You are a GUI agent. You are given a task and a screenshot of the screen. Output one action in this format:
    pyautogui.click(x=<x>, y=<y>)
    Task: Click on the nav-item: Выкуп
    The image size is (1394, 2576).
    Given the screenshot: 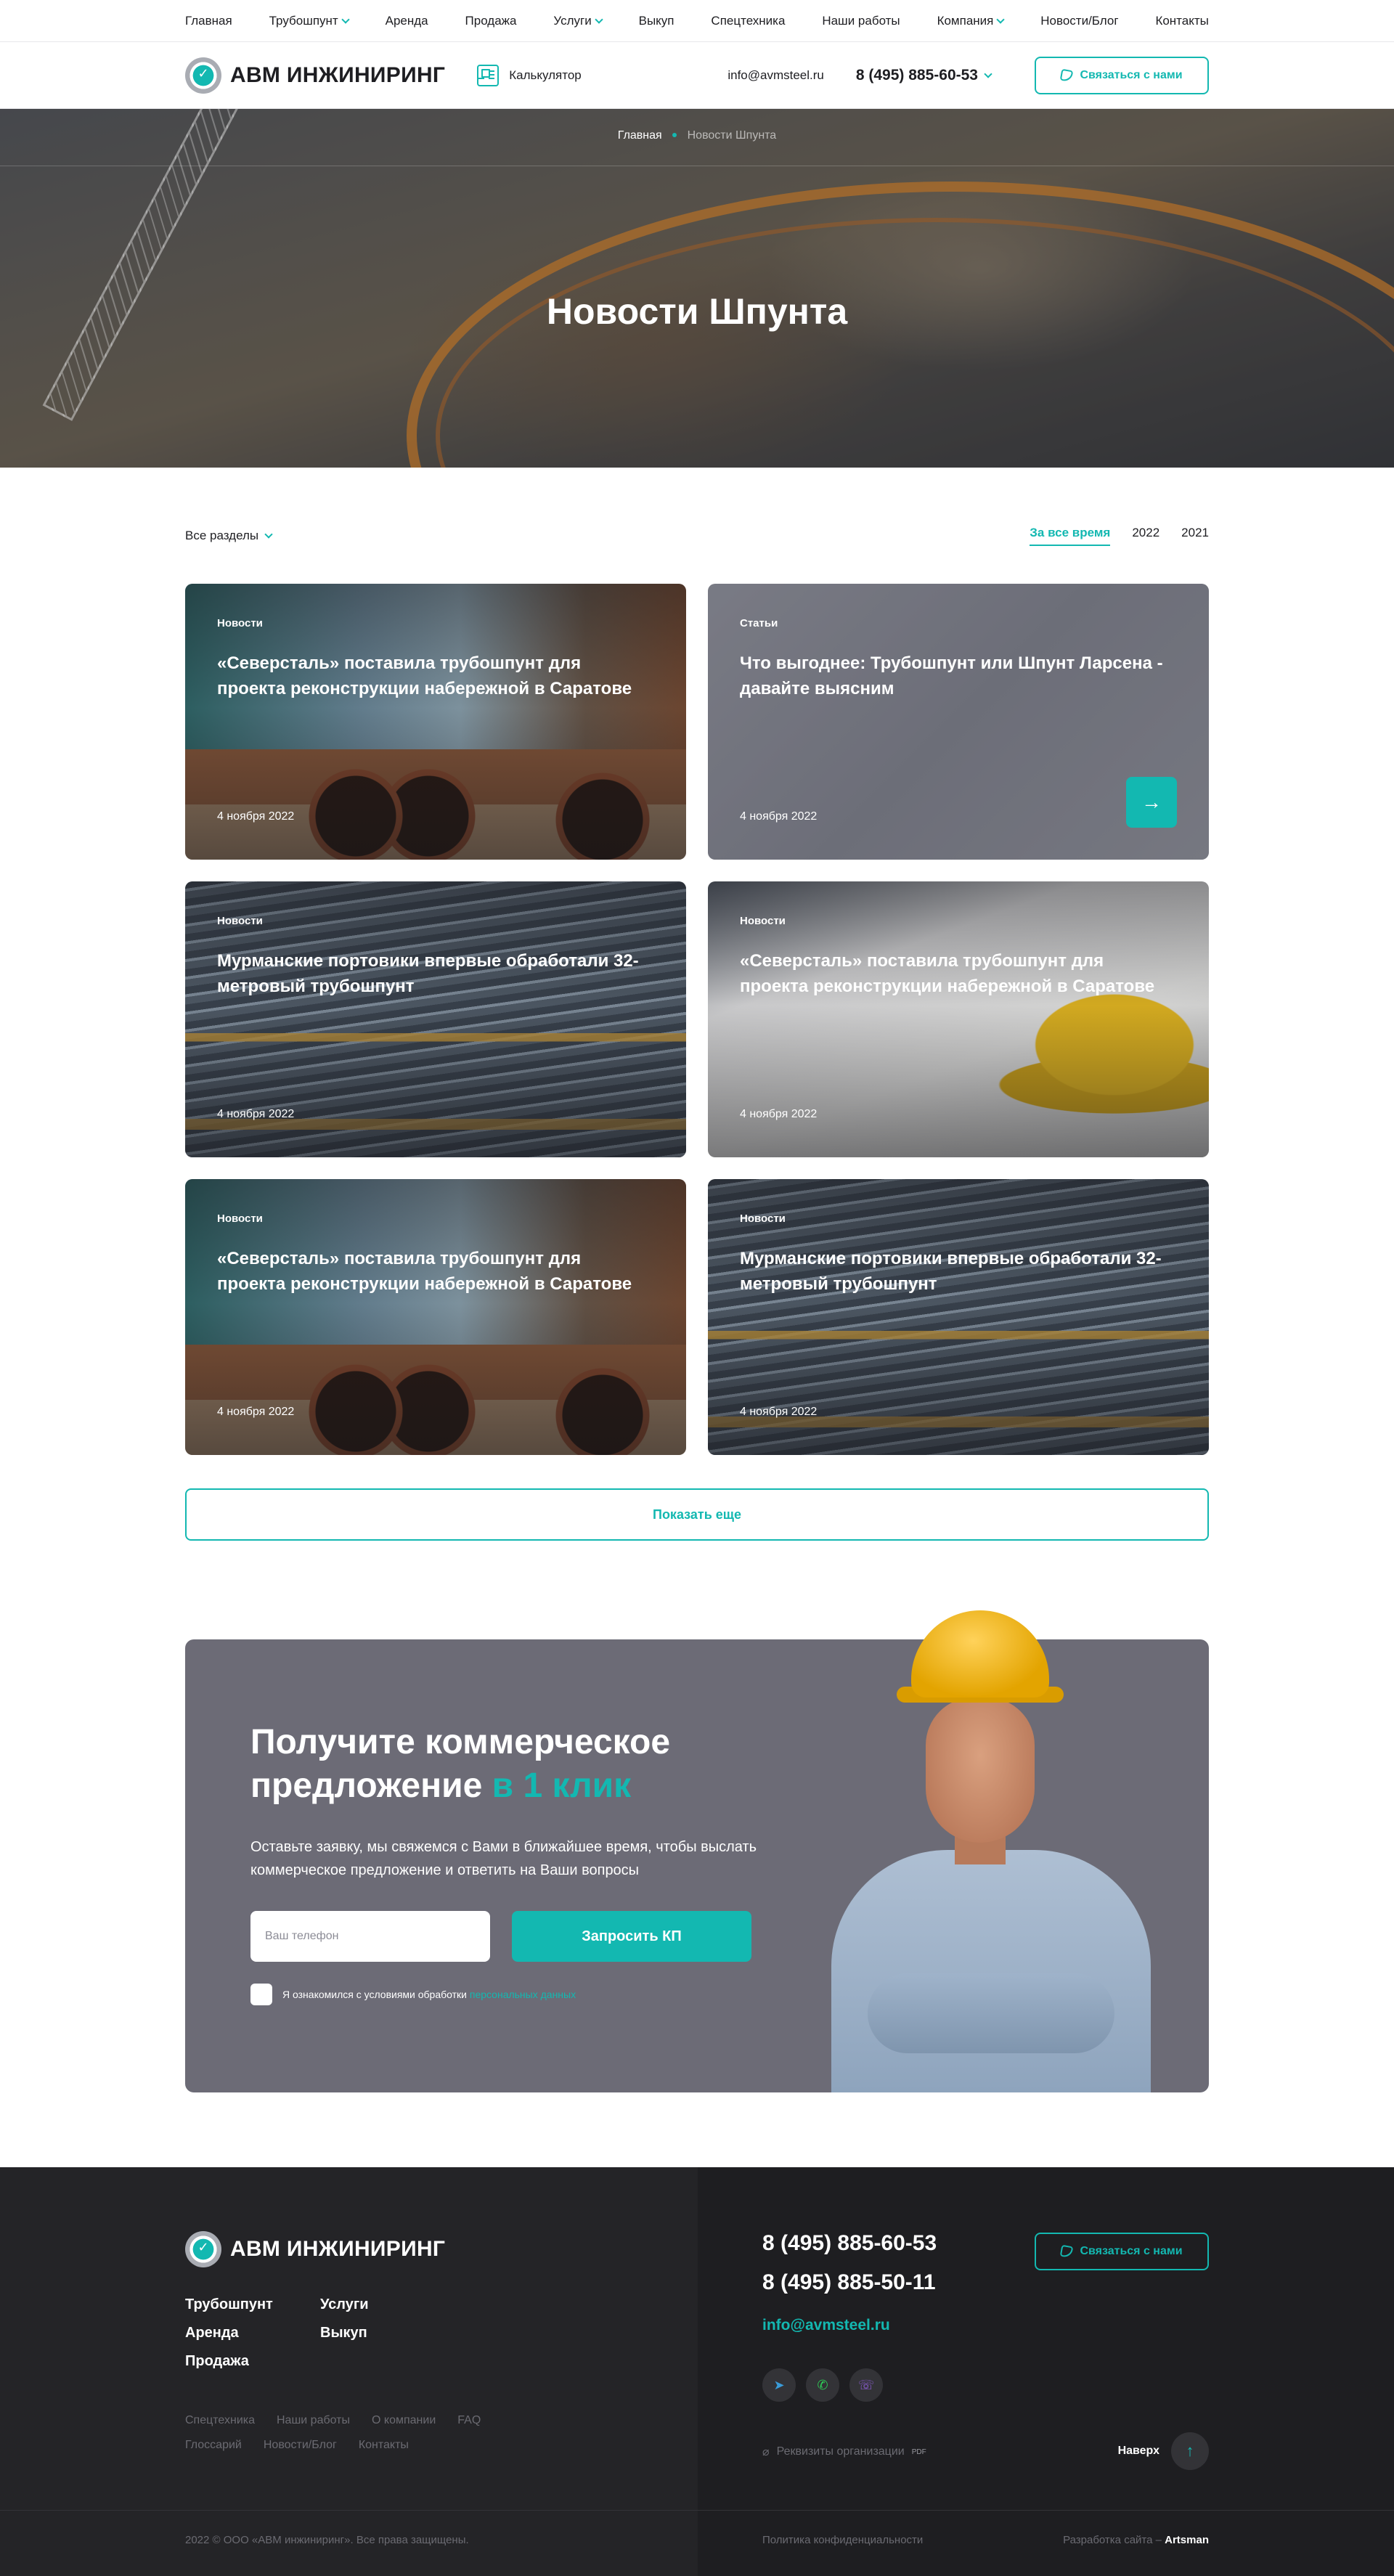 What is the action you would take?
    pyautogui.click(x=656, y=21)
    